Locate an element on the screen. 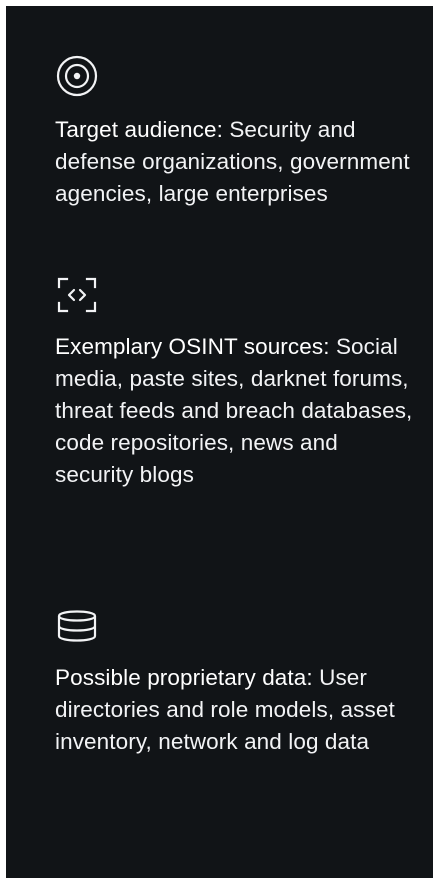 The height and width of the screenshot is (884, 433). target-audience-label: Target audience: is located at coordinates (139, 129).